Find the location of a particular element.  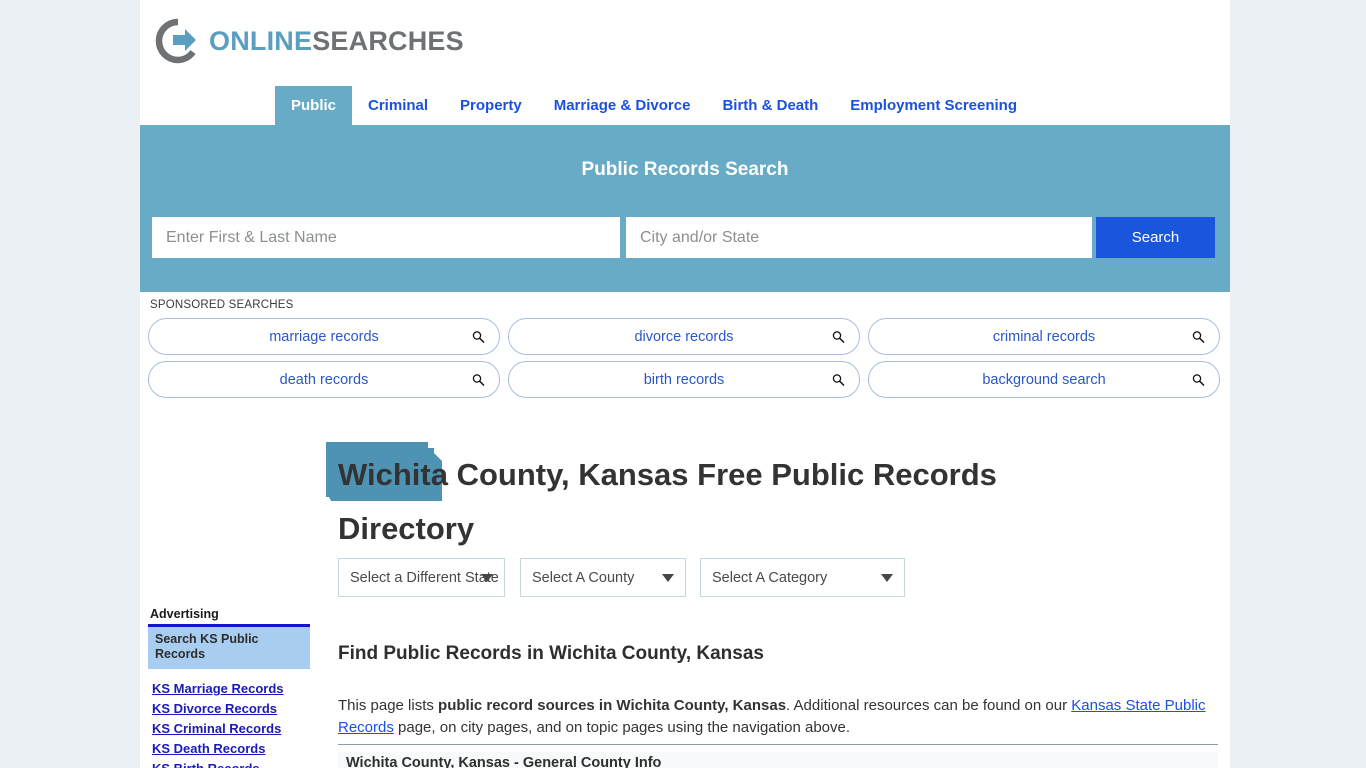

sponsored-pill-marriage-records: marriage records is located at coordinates (324, 336).